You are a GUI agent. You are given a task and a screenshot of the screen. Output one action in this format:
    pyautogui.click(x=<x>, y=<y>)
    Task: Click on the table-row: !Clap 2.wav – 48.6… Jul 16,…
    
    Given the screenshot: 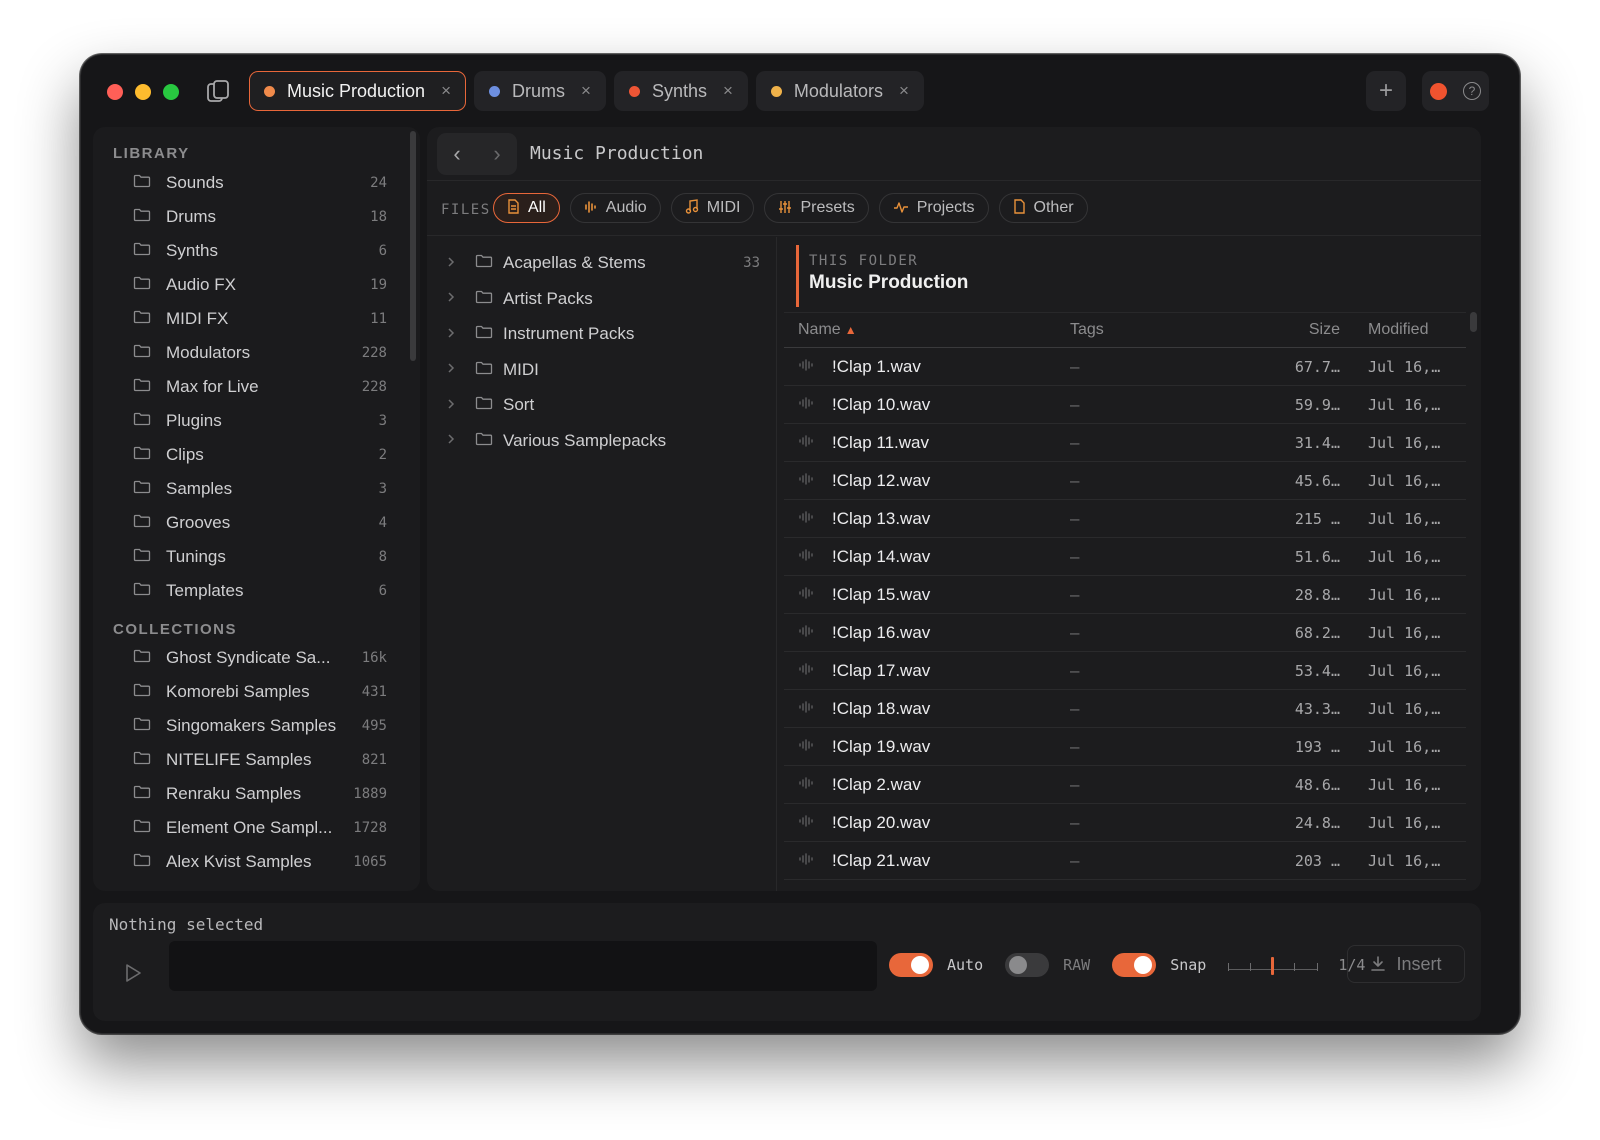 What is the action you would take?
    pyautogui.click(x=1125, y=785)
    